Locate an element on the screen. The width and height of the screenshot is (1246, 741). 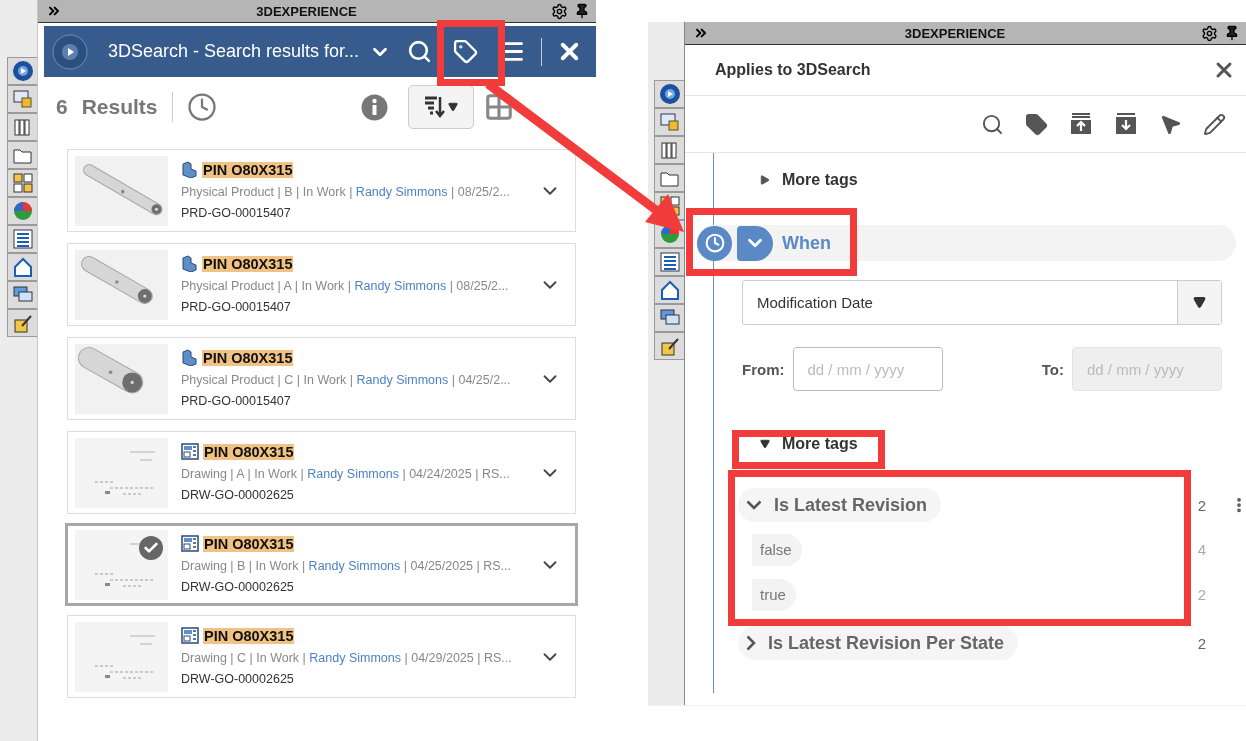
color-ball-icon is located at coordinates (22, 211).